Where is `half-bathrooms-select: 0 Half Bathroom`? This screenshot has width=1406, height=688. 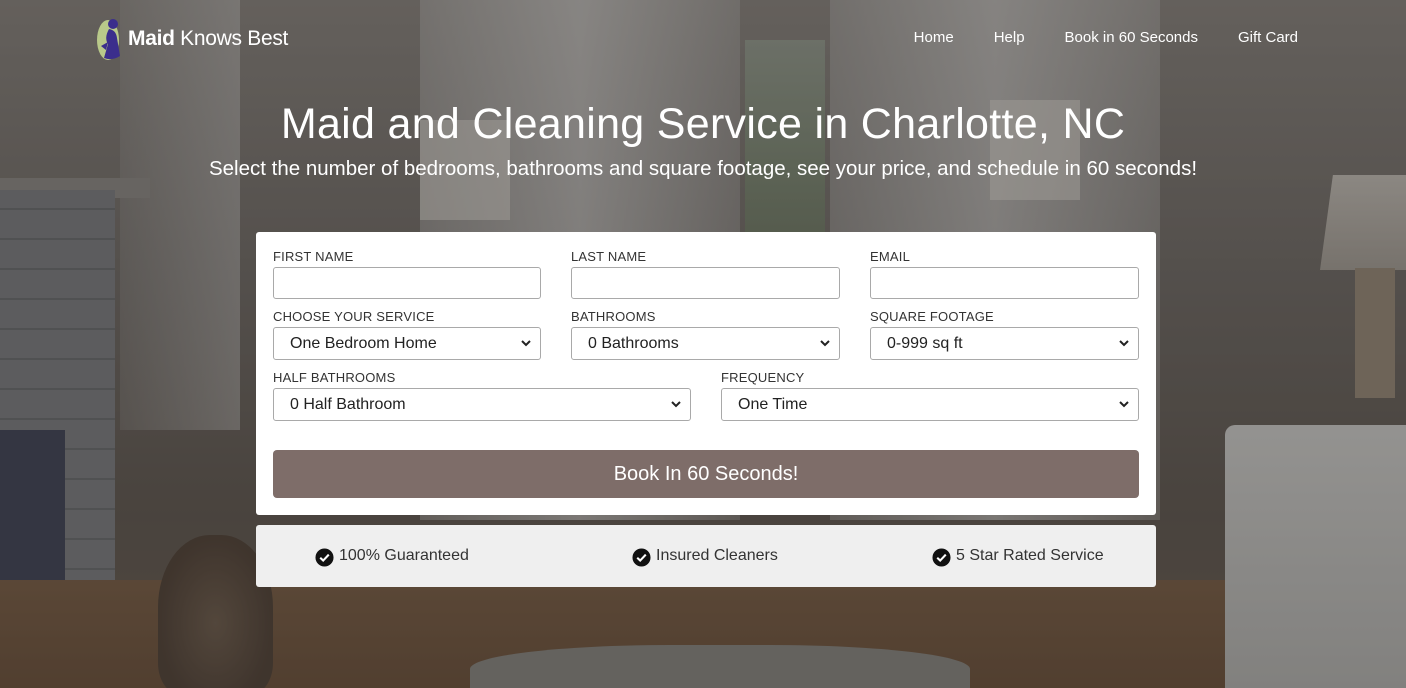
half-bathrooms-select: 0 Half Bathroom is located at coordinates (482, 404).